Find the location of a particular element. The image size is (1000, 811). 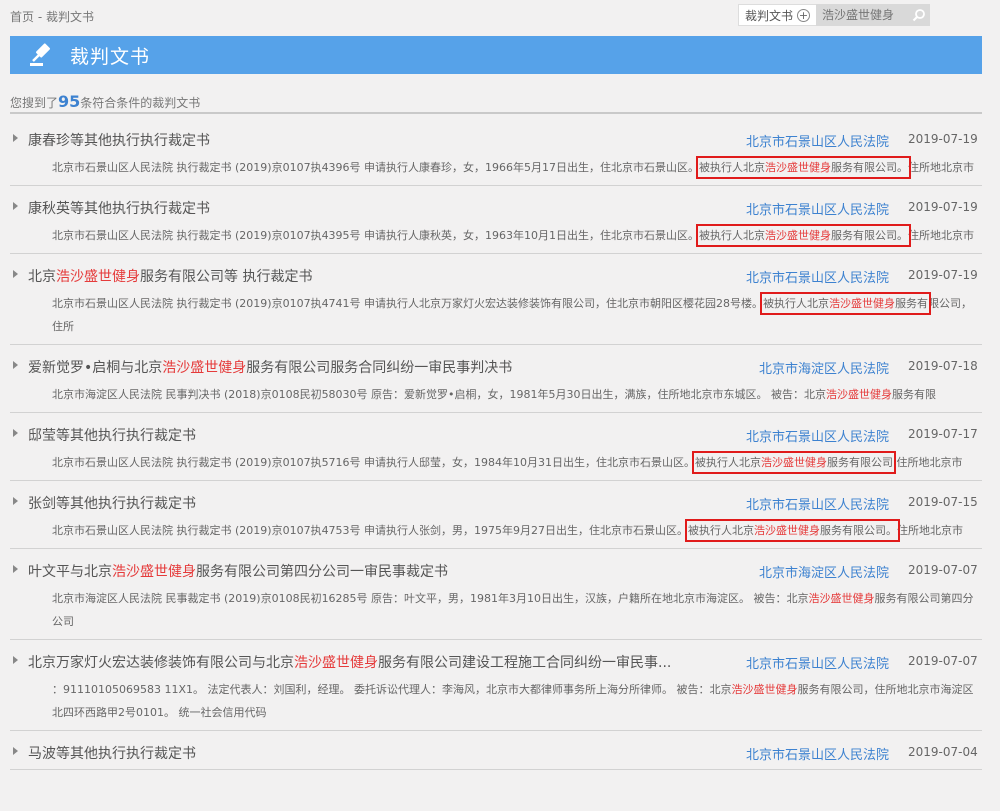

title-segment: 爱新觉罗•启桐与北京 is located at coordinates (95, 368).